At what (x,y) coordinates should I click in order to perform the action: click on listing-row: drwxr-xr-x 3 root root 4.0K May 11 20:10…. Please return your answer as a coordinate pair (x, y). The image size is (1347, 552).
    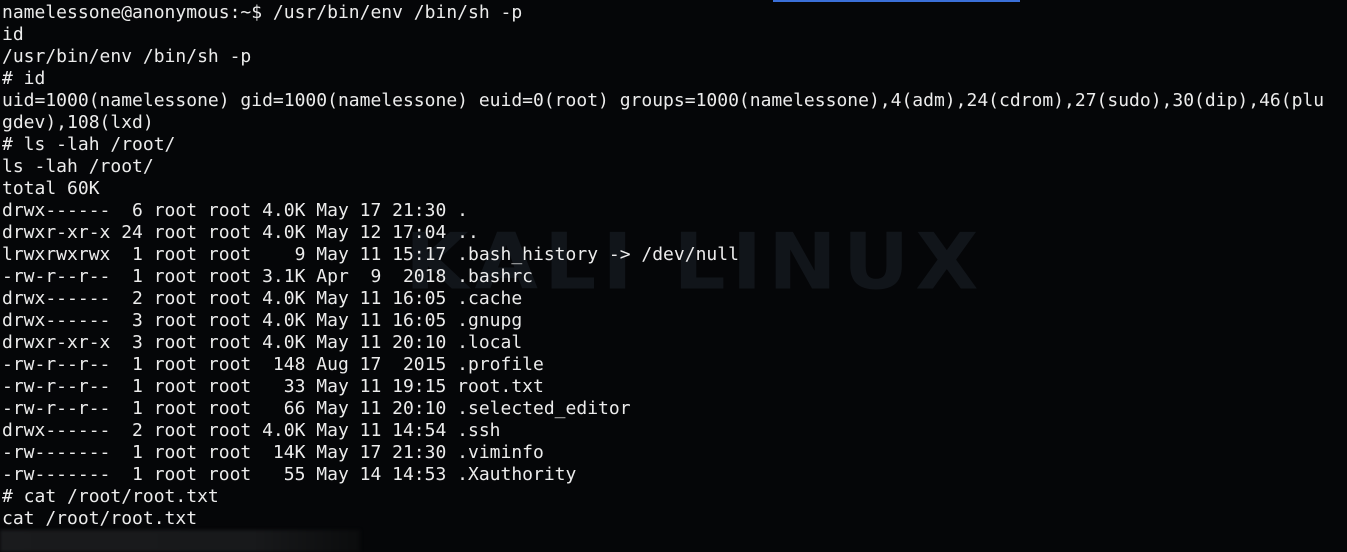
    Looking at the image, I should click on (262, 342).